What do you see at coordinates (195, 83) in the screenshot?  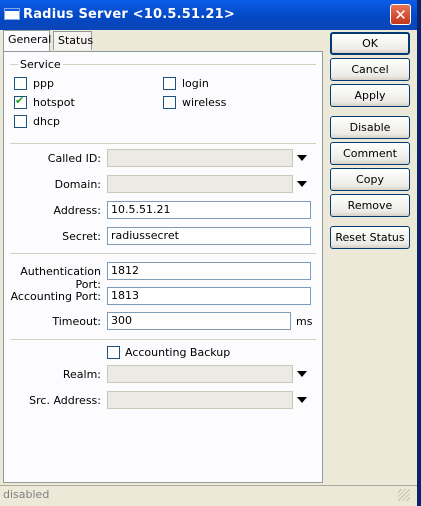 I see `login-label: login` at bounding box center [195, 83].